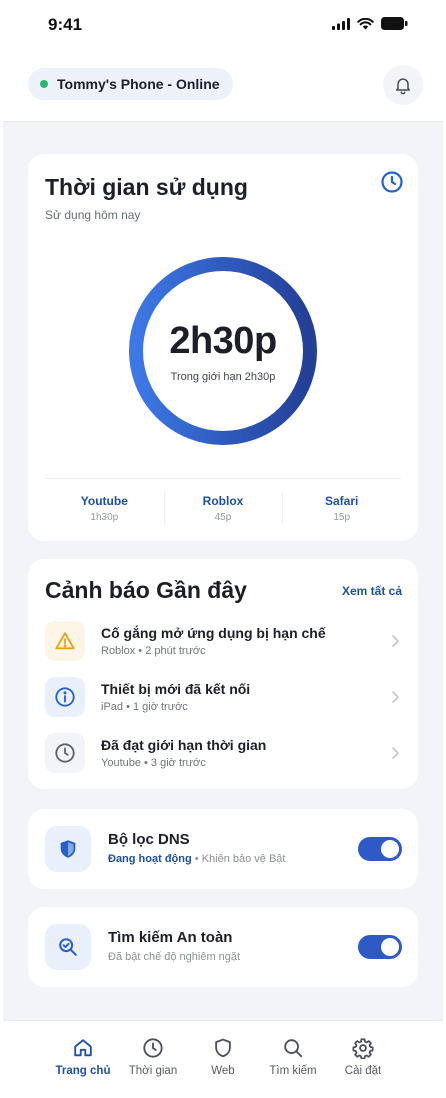  Describe the element at coordinates (293, 1048) in the screenshot. I see `search-icon` at that location.